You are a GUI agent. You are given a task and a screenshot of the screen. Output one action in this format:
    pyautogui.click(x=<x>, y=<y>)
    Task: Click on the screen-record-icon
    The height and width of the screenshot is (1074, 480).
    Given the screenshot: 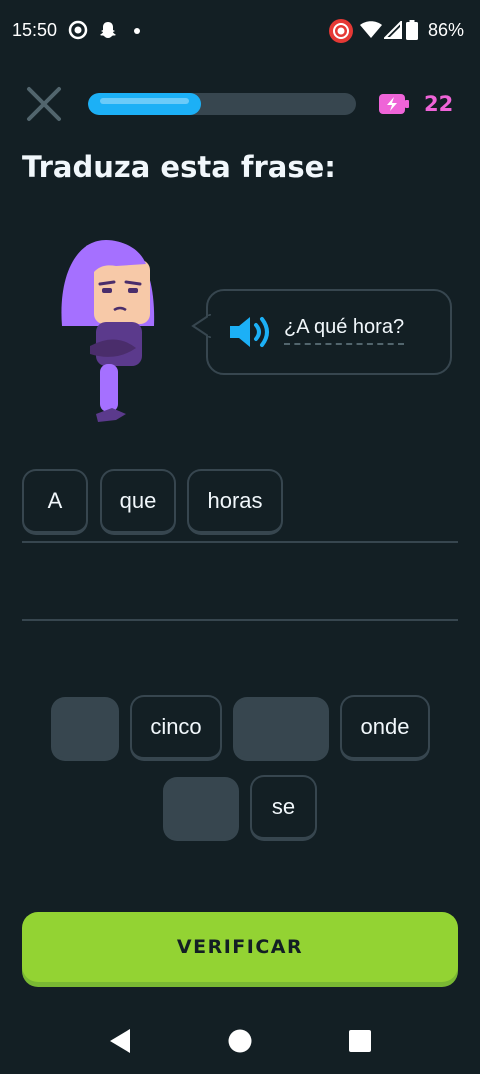 What is the action you would take?
    pyautogui.click(x=341, y=31)
    